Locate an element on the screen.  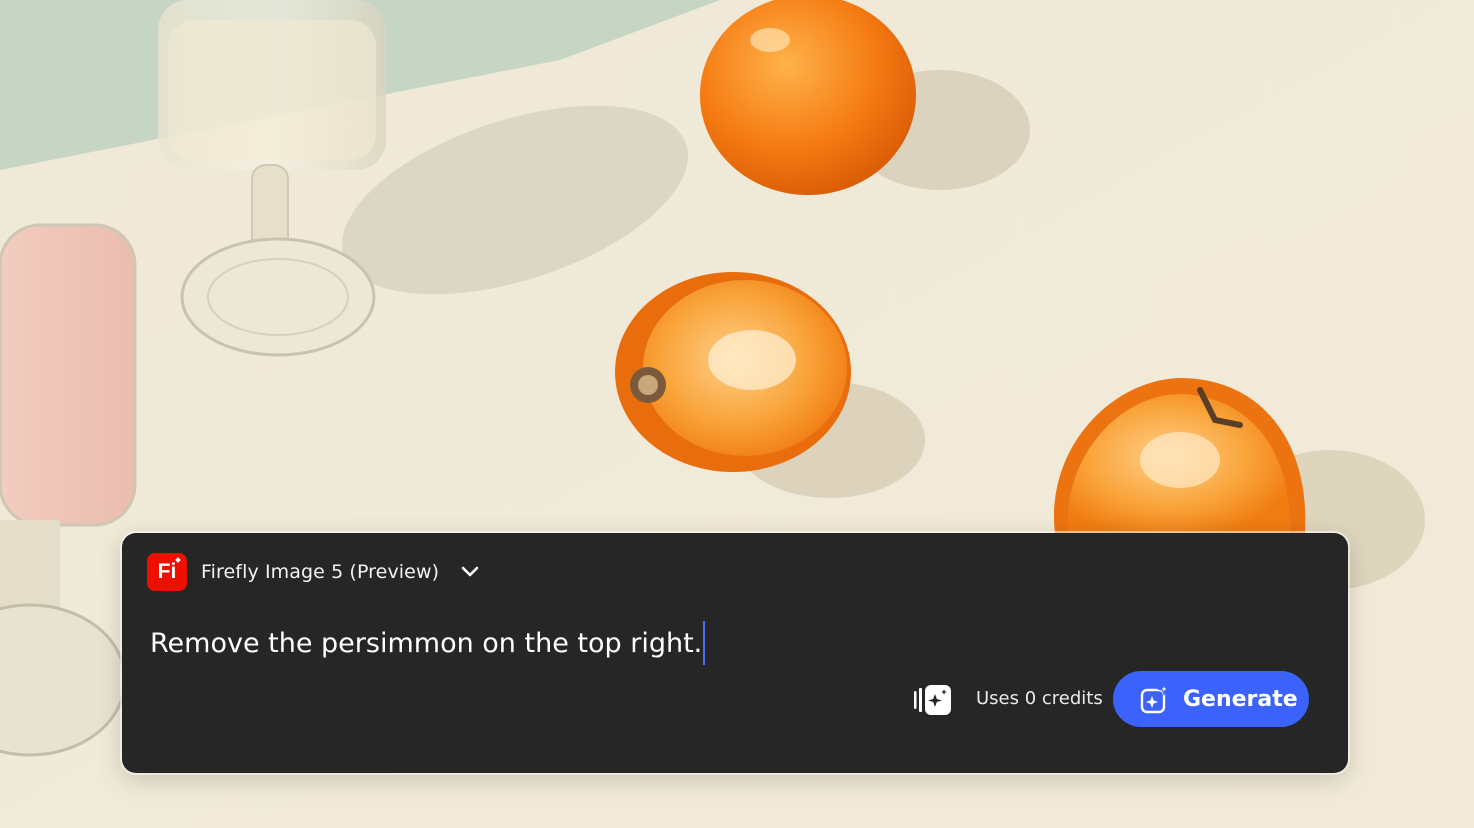
model-selector: Fi Firefly Image 5 (Preview) is located at coordinates (293, 572).